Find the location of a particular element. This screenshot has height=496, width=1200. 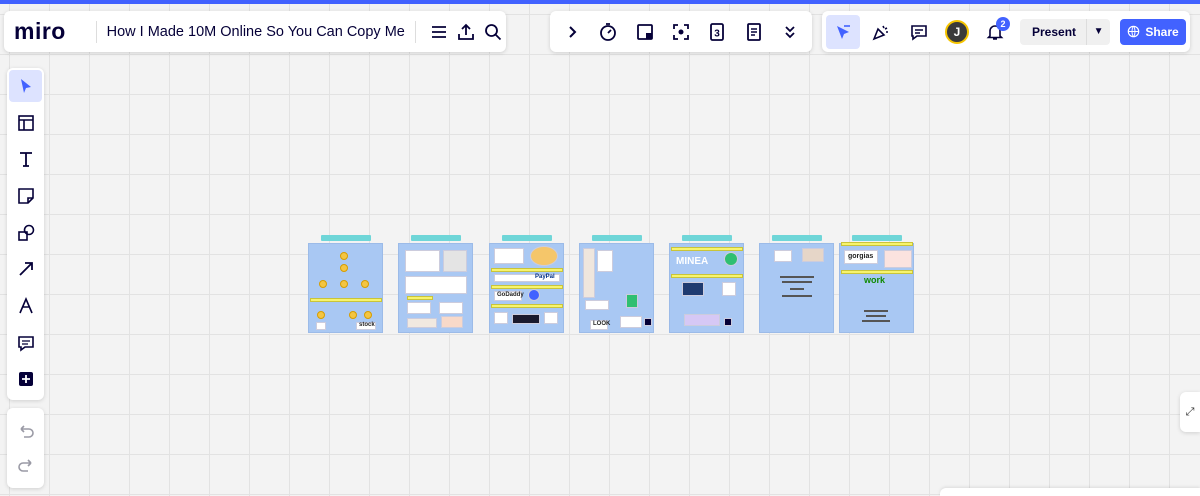

comment-icon is located at coordinates (25, 343).